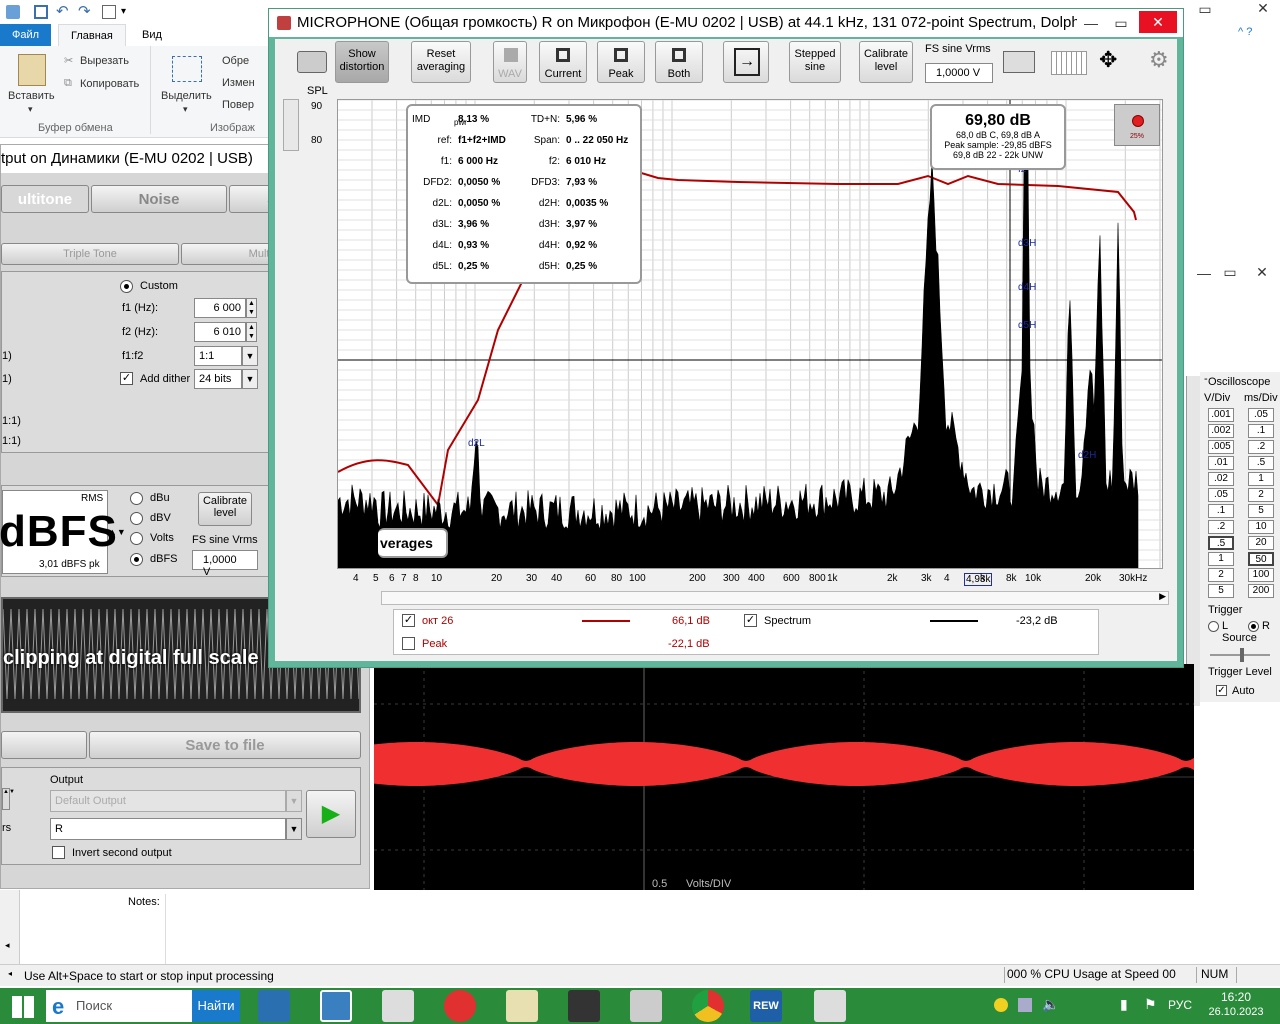 This screenshot has height=1024, width=1280. I want to click on undo-icon: ↶, so click(62, 11).